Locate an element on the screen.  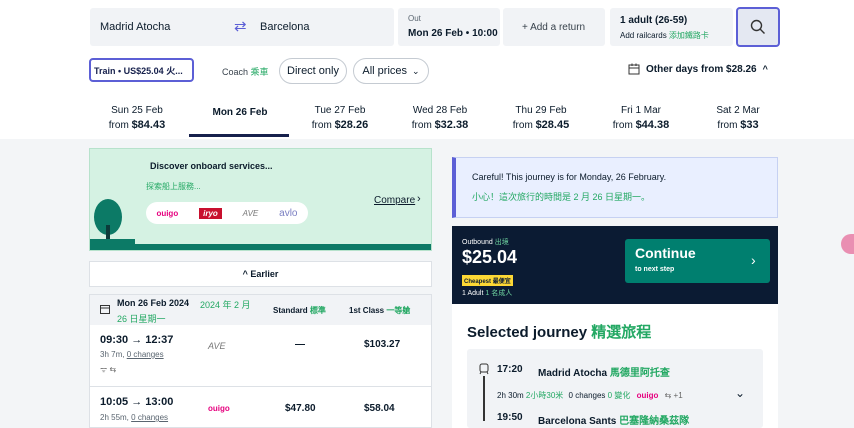
date-label: Mon 26 Feb is located at coordinates (240, 112).